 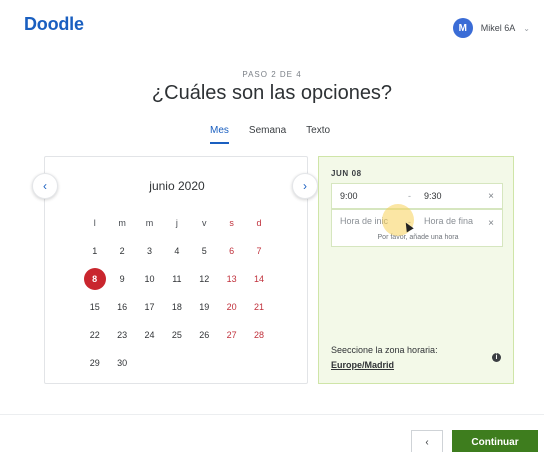 I want to click on calendar-day-number: 16, so click(x=122, y=307).